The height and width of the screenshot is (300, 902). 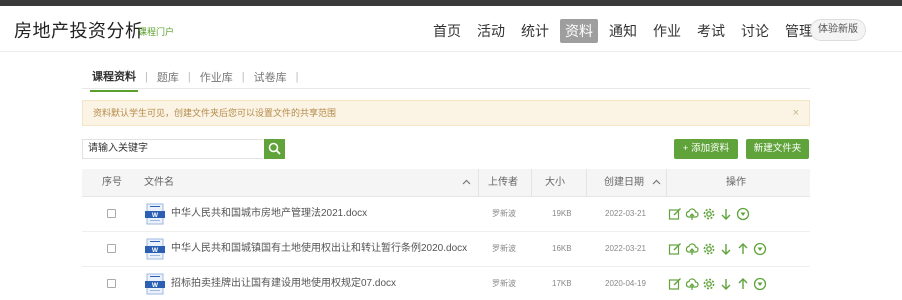 I want to click on nav-discussion: 讨论, so click(x=755, y=31).